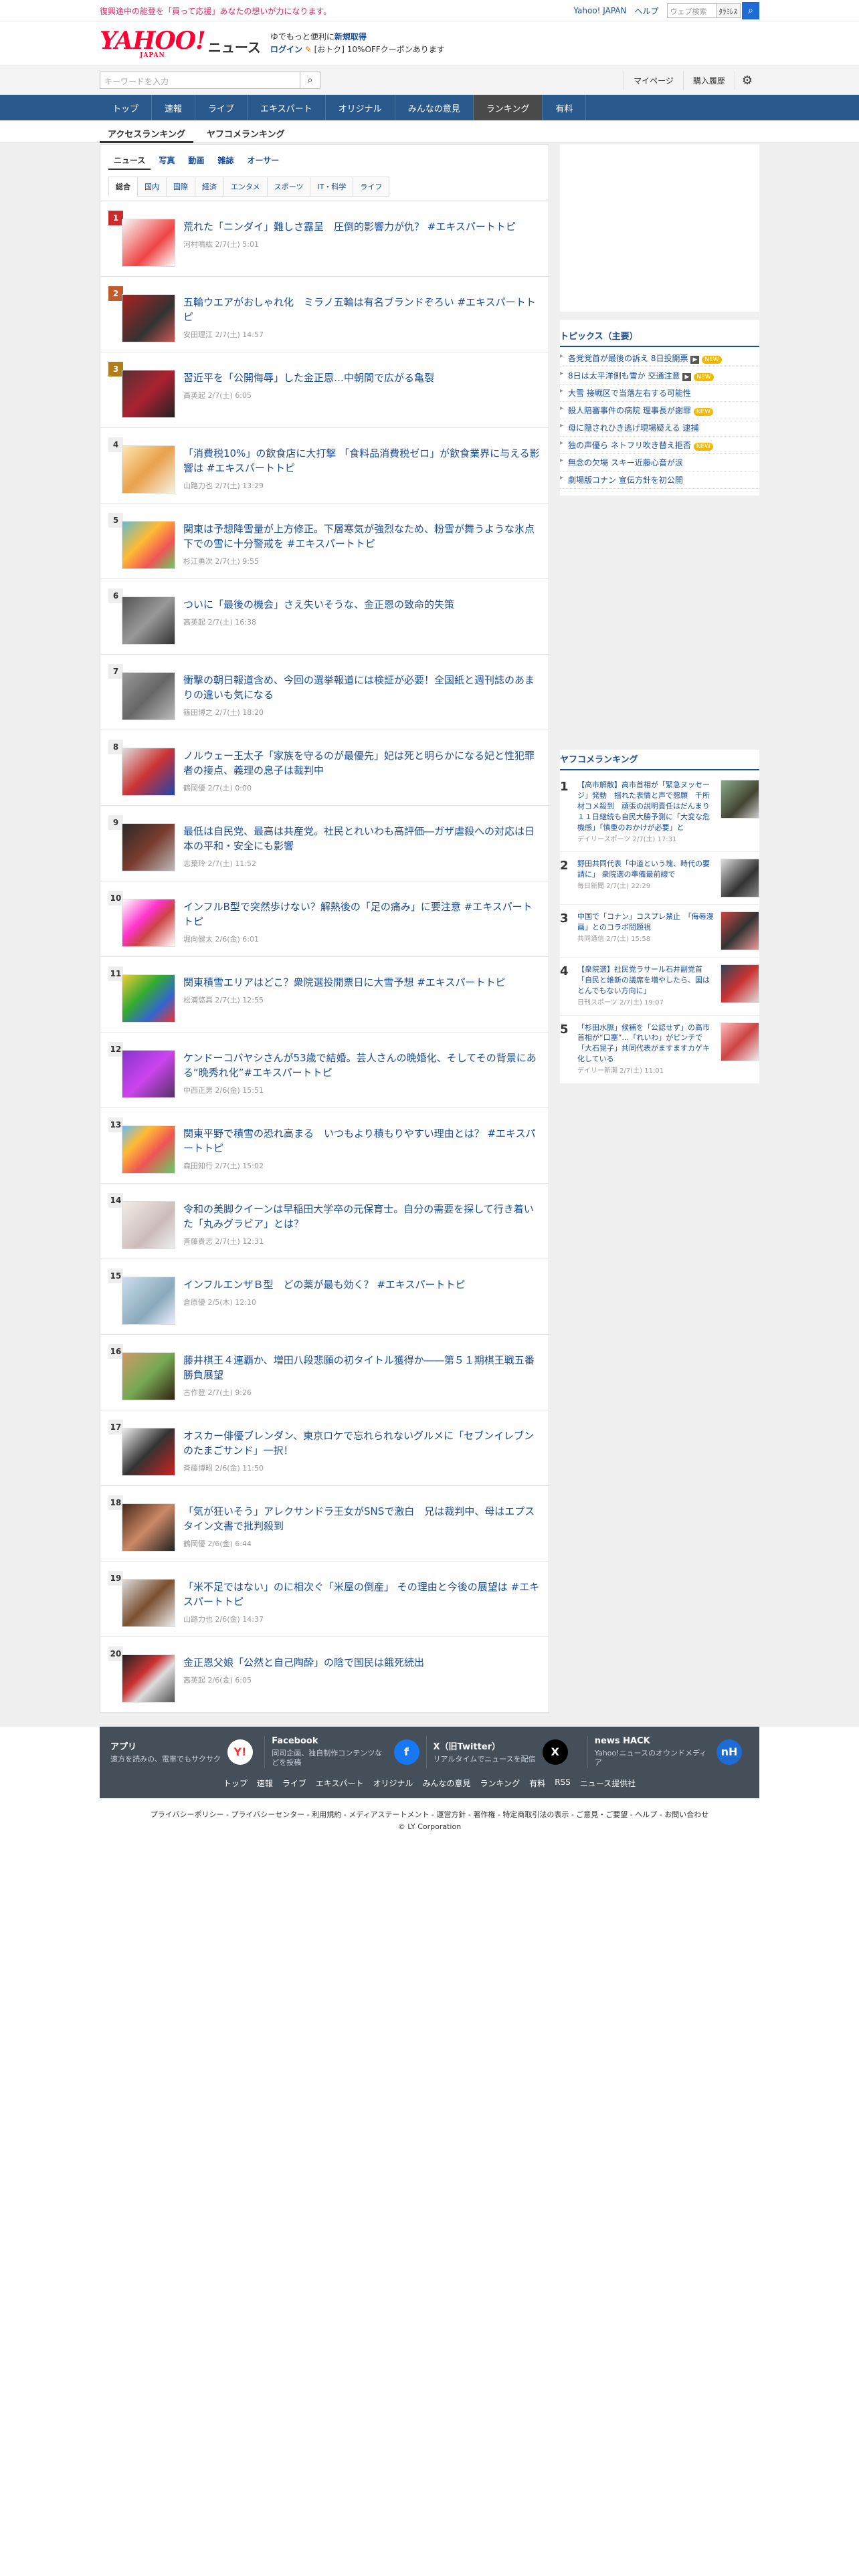 The width and height of the screenshot is (859, 2576). What do you see at coordinates (508, 107) in the screenshot?
I see `nav-item-6: ランキング` at bounding box center [508, 107].